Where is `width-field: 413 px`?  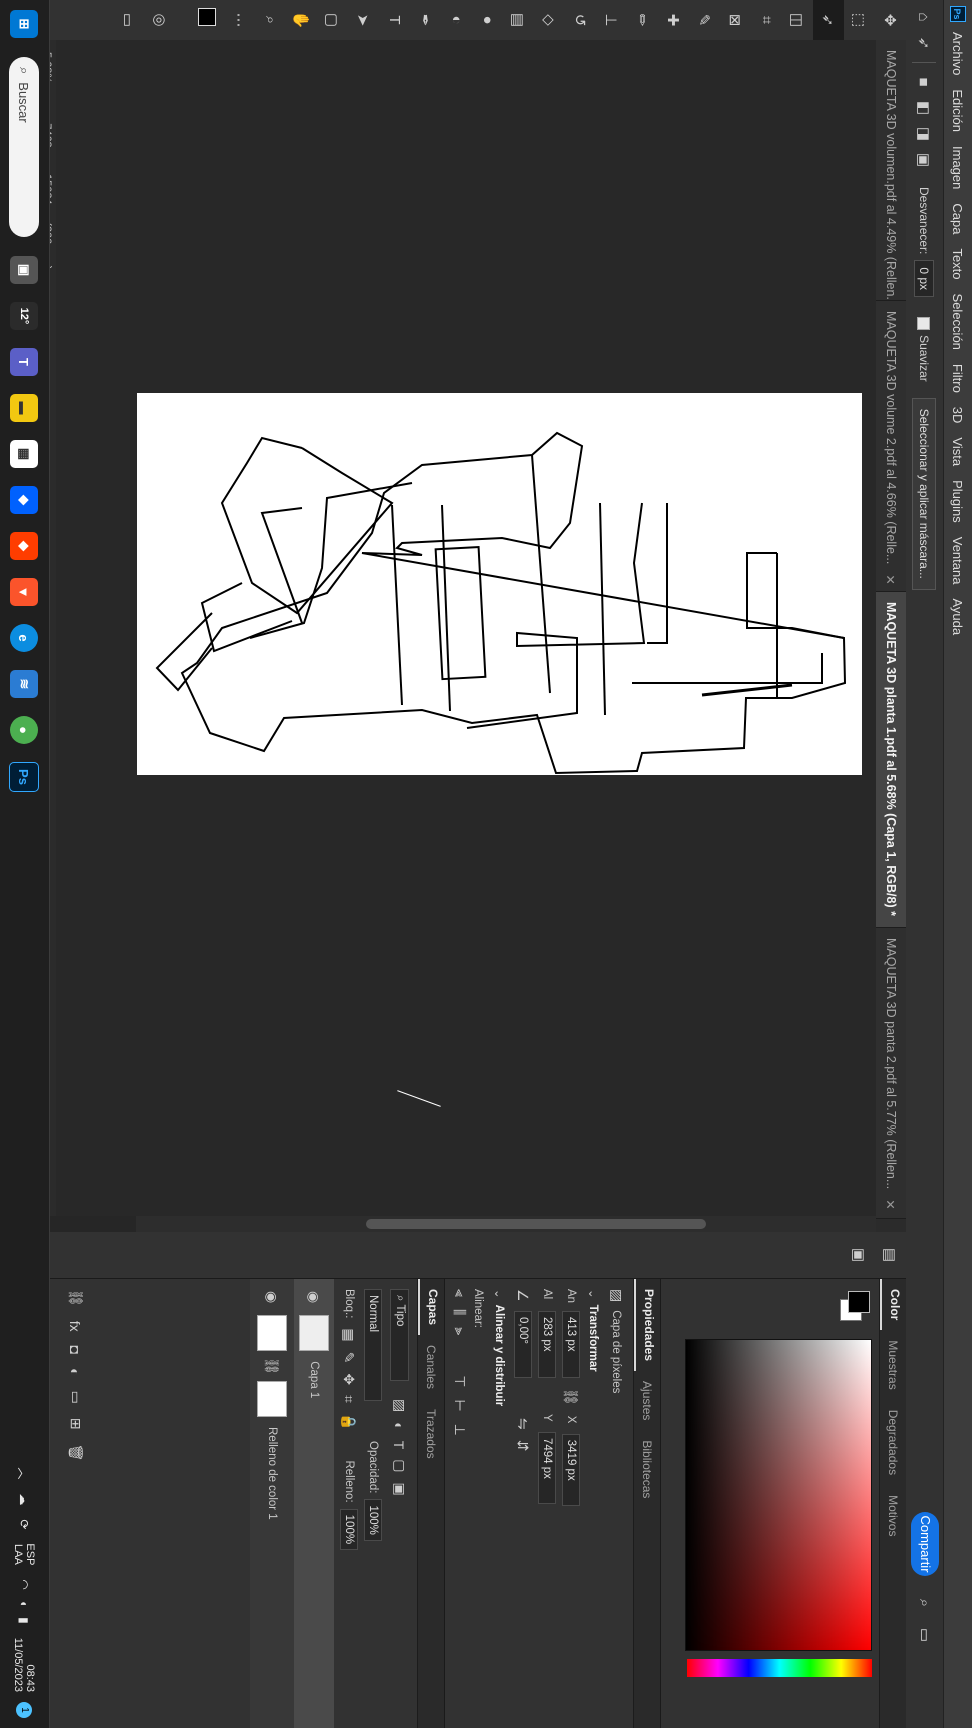 width-field: 413 px is located at coordinates (571, 1344).